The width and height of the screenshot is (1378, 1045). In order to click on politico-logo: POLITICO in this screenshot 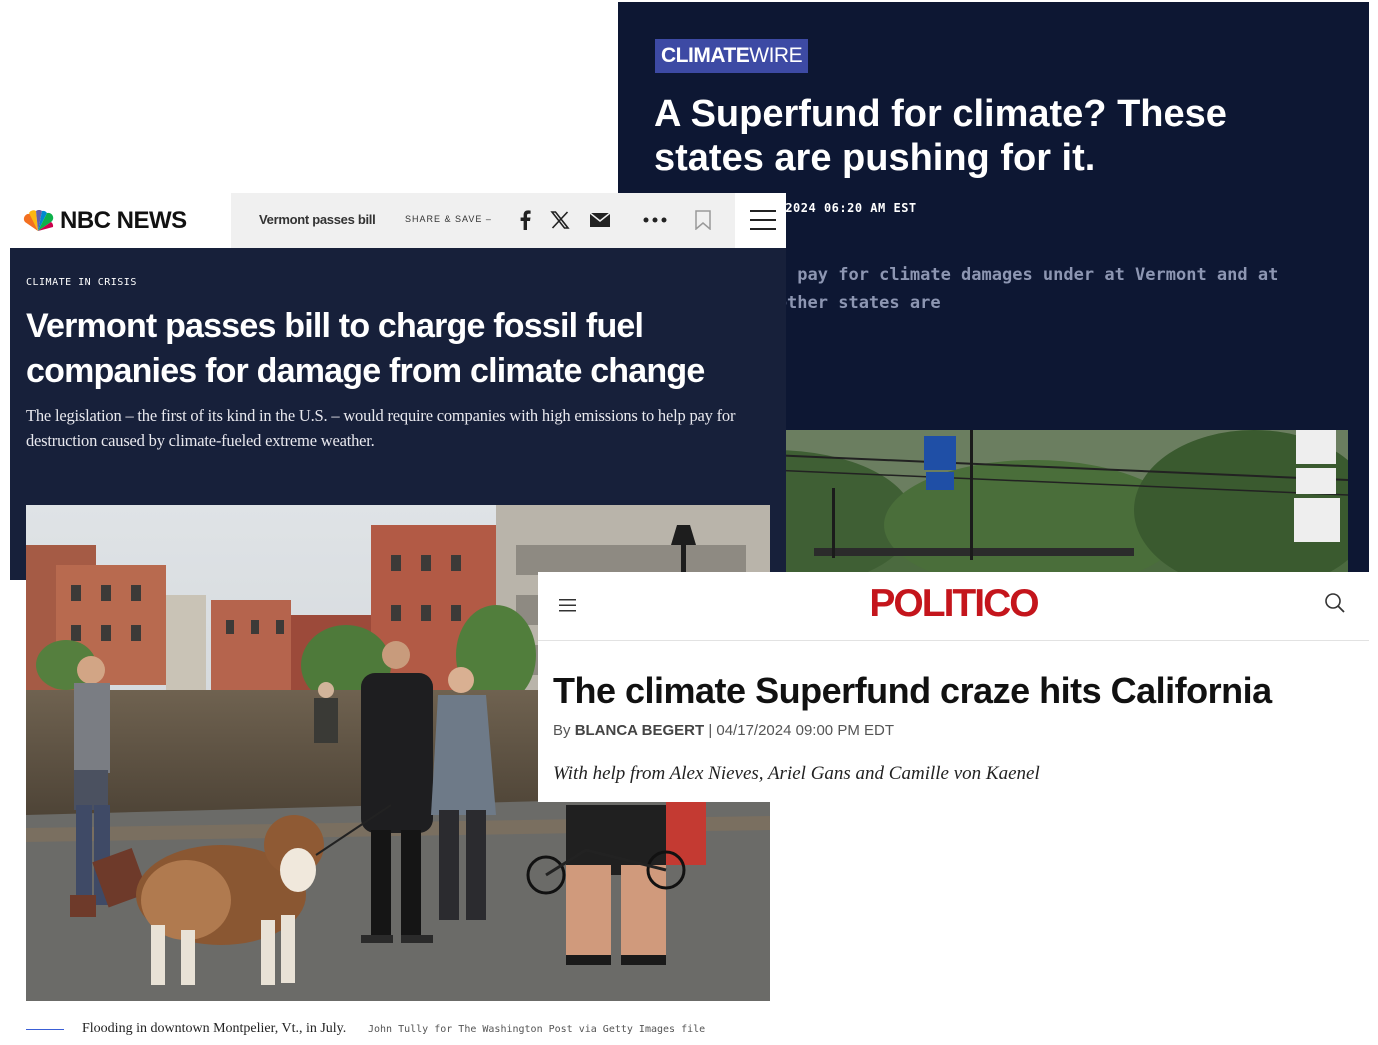, I will do `click(953, 604)`.